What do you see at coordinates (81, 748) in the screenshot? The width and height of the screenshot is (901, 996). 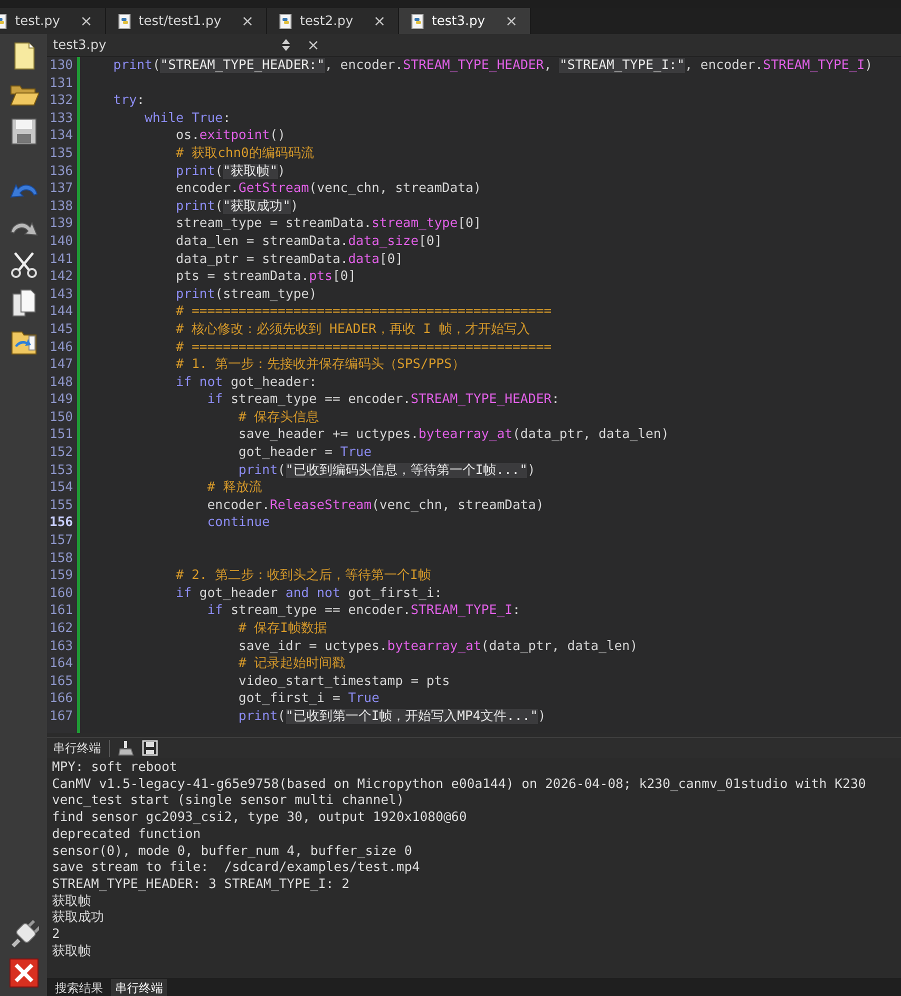 I see `panel-title: 串行终端` at bounding box center [81, 748].